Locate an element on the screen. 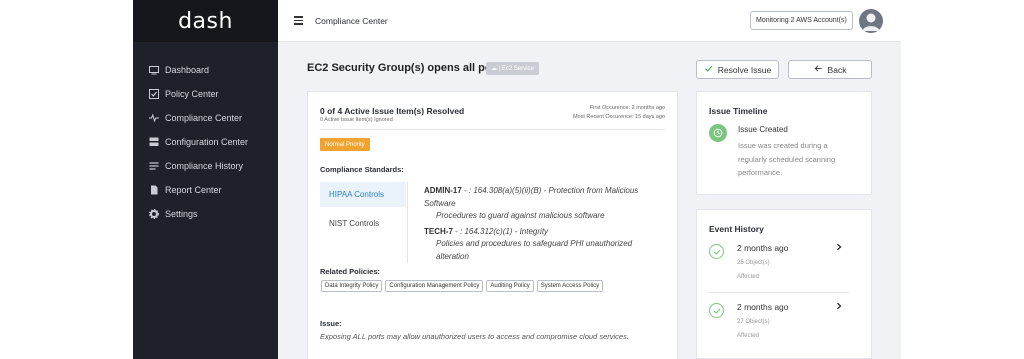 The height and width of the screenshot is (359, 1024). related-policies-label: Related Policies: is located at coordinates (350, 271).